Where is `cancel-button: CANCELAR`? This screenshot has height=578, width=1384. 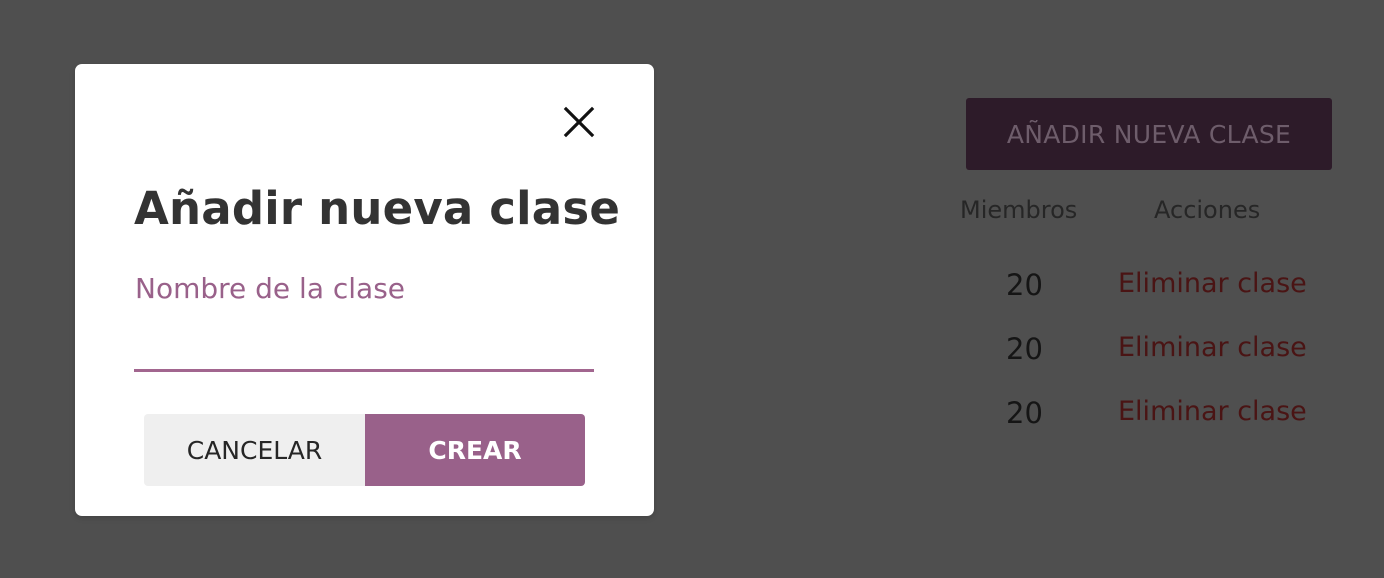
cancel-button: CANCELAR is located at coordinates (254, 450).